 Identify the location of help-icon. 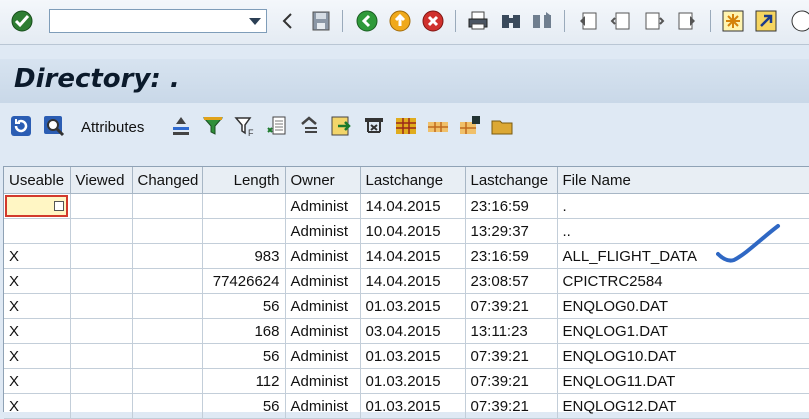
(799, 21).